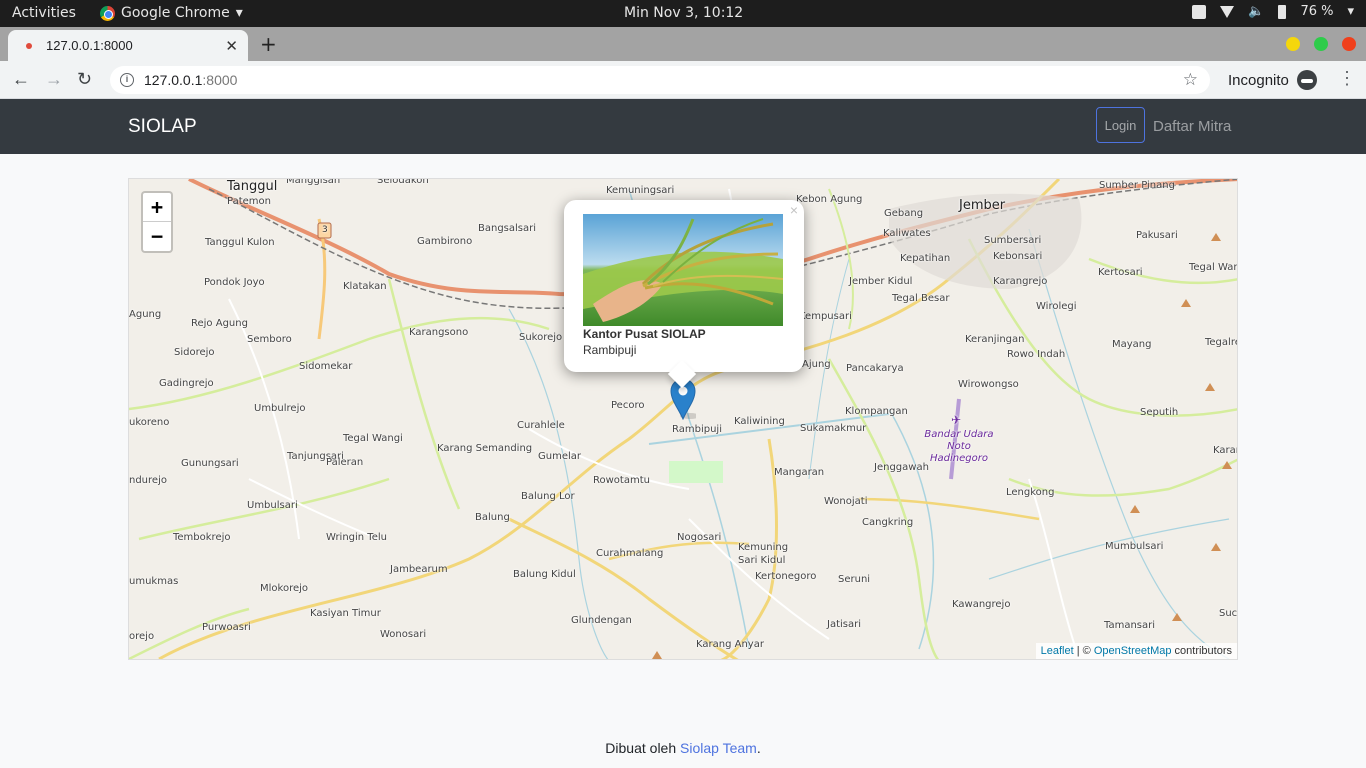 The width and height of the screenshot is (1366, 768). I want to click on login-button: Login, so click(1120, 125).